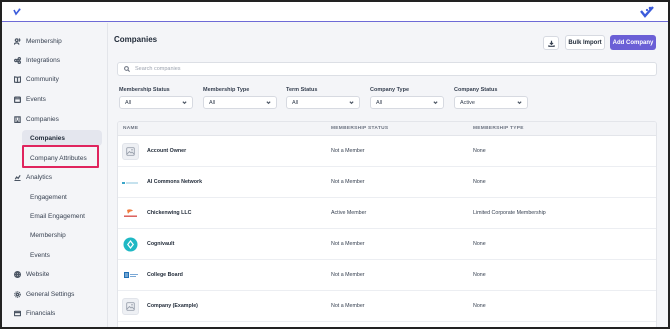  I want to click on search-icon, so click(127, 69).